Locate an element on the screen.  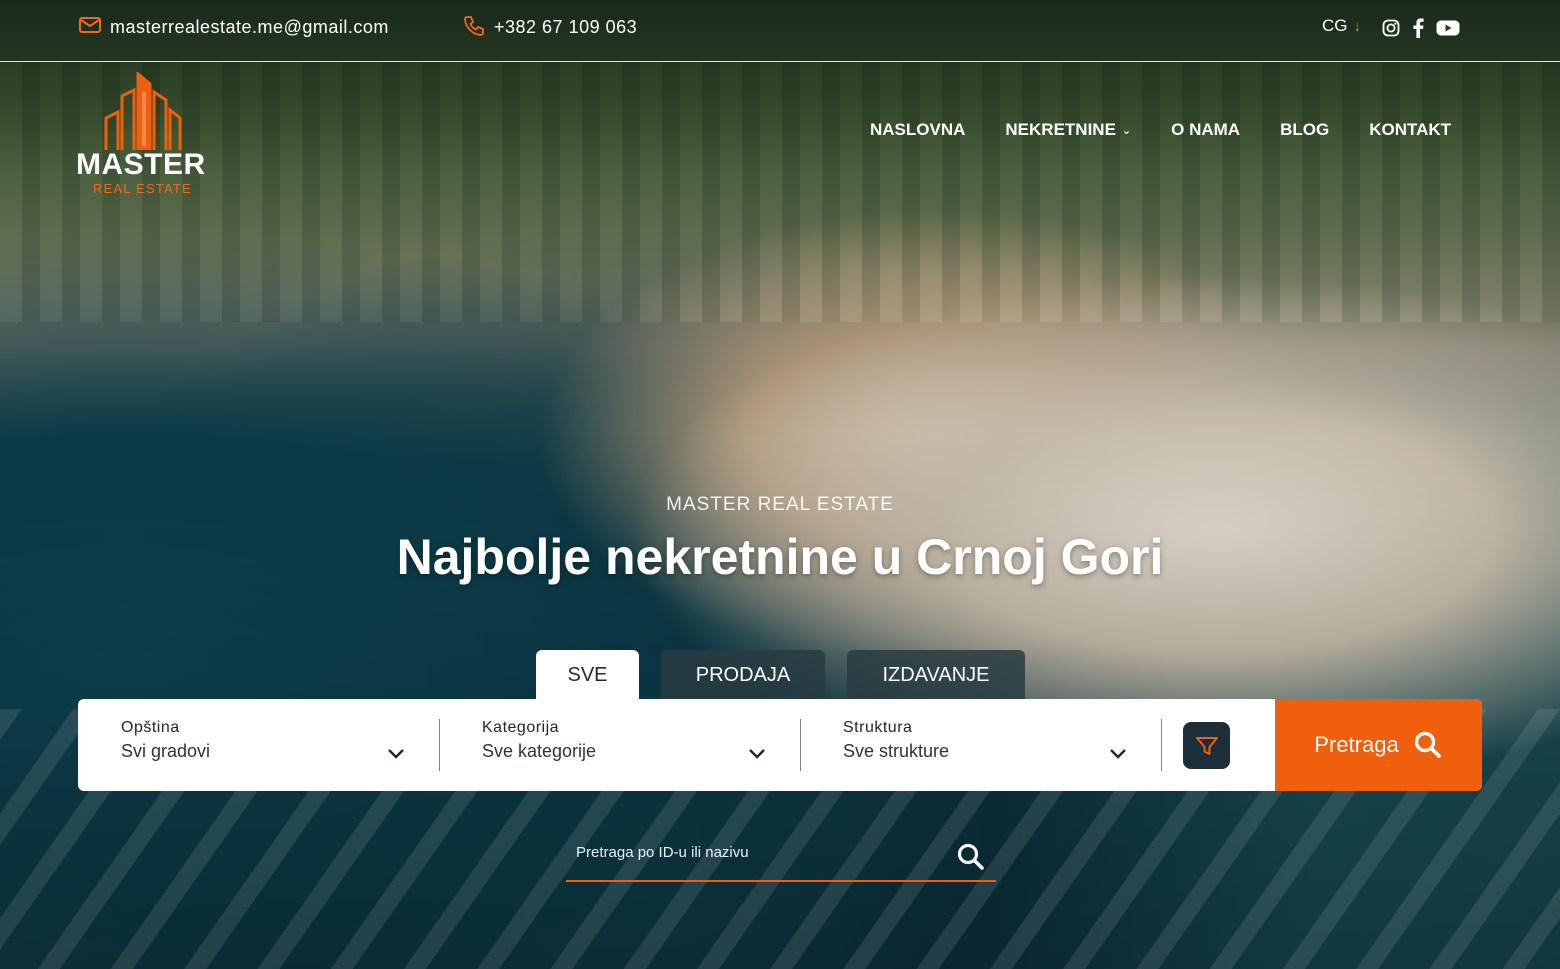
nav-item-label: BLOG is located at coordinates (1305, 129).